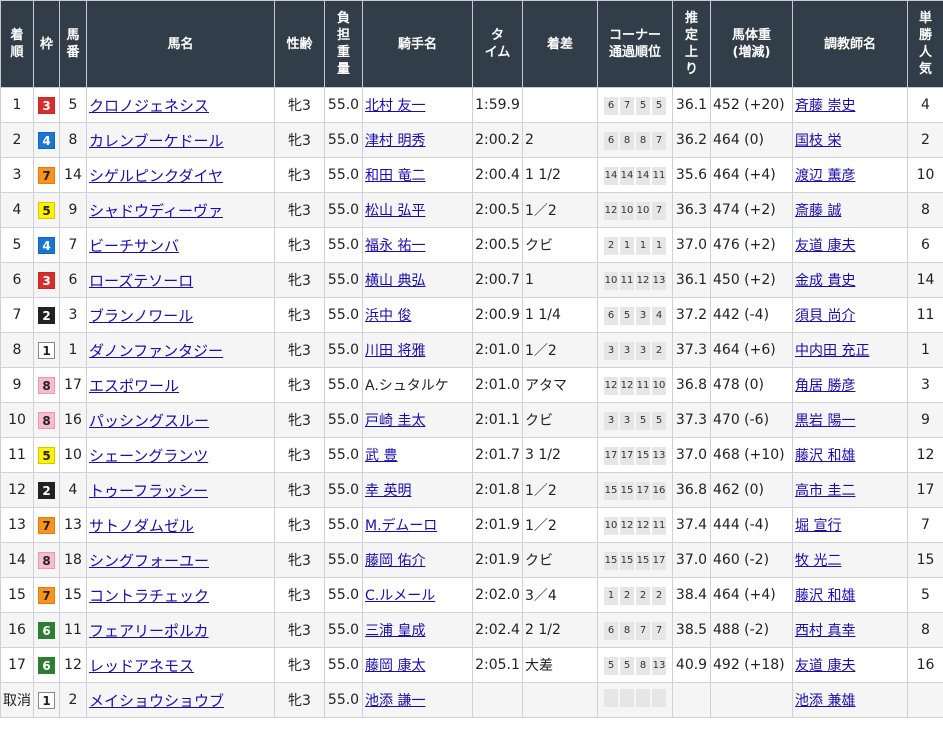 Image resolution: width=943 pixels, height=751 pixels. Describe the element at coordinates (691, 44) in the screenshot. I see `header-last3f: 推定上り` at that location.